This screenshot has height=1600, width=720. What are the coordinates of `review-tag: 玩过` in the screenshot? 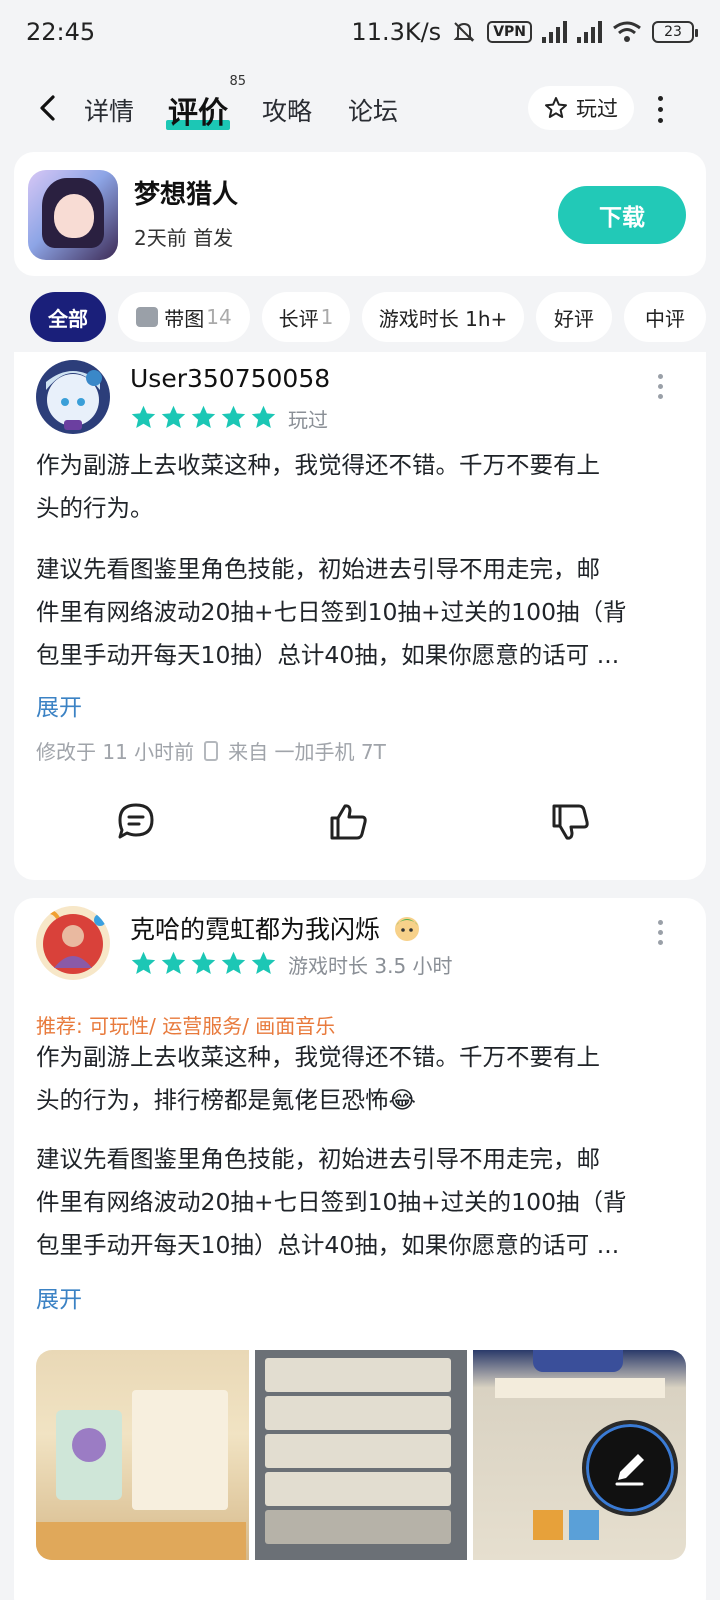 It's located at (308, 420).